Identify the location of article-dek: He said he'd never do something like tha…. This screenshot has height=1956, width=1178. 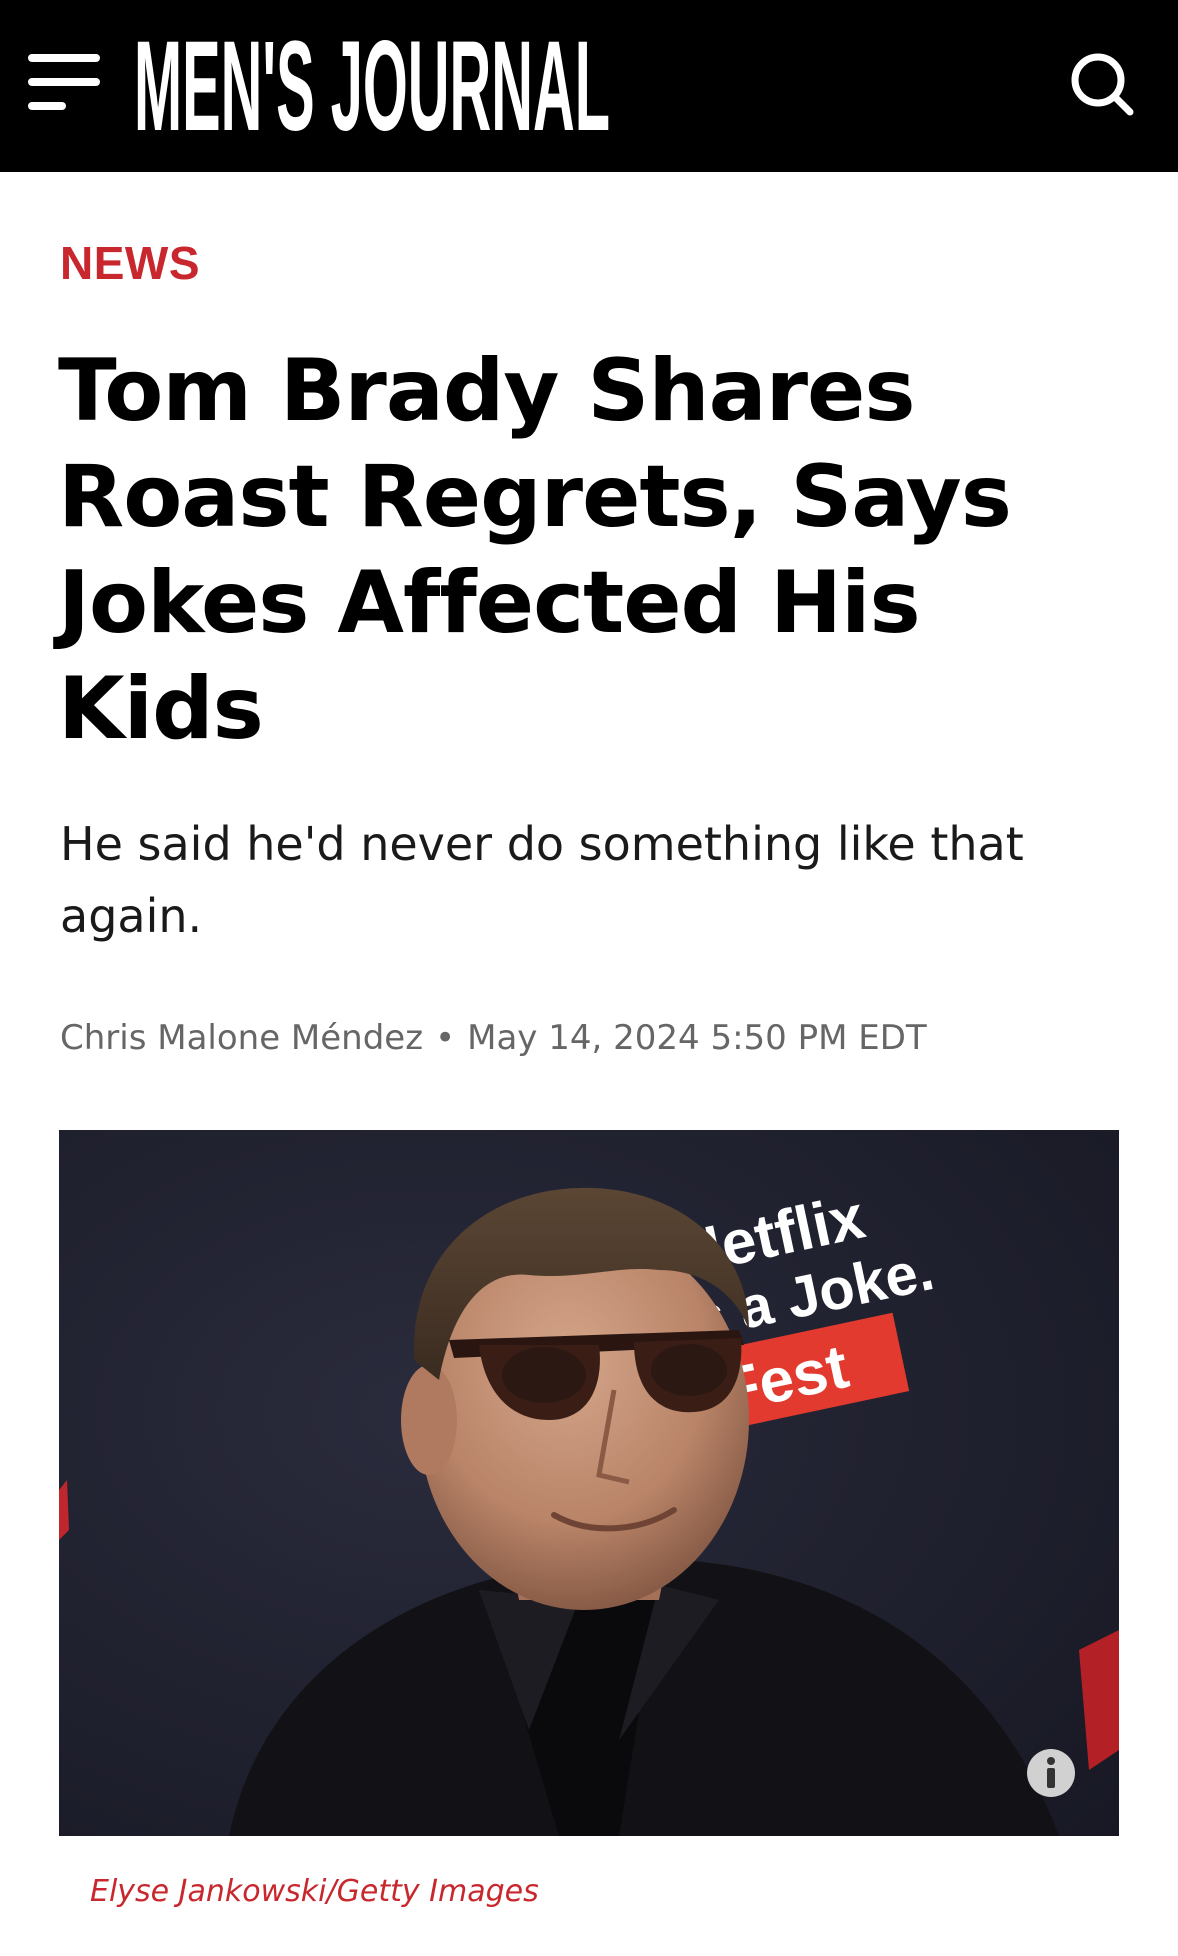
(542, 880).